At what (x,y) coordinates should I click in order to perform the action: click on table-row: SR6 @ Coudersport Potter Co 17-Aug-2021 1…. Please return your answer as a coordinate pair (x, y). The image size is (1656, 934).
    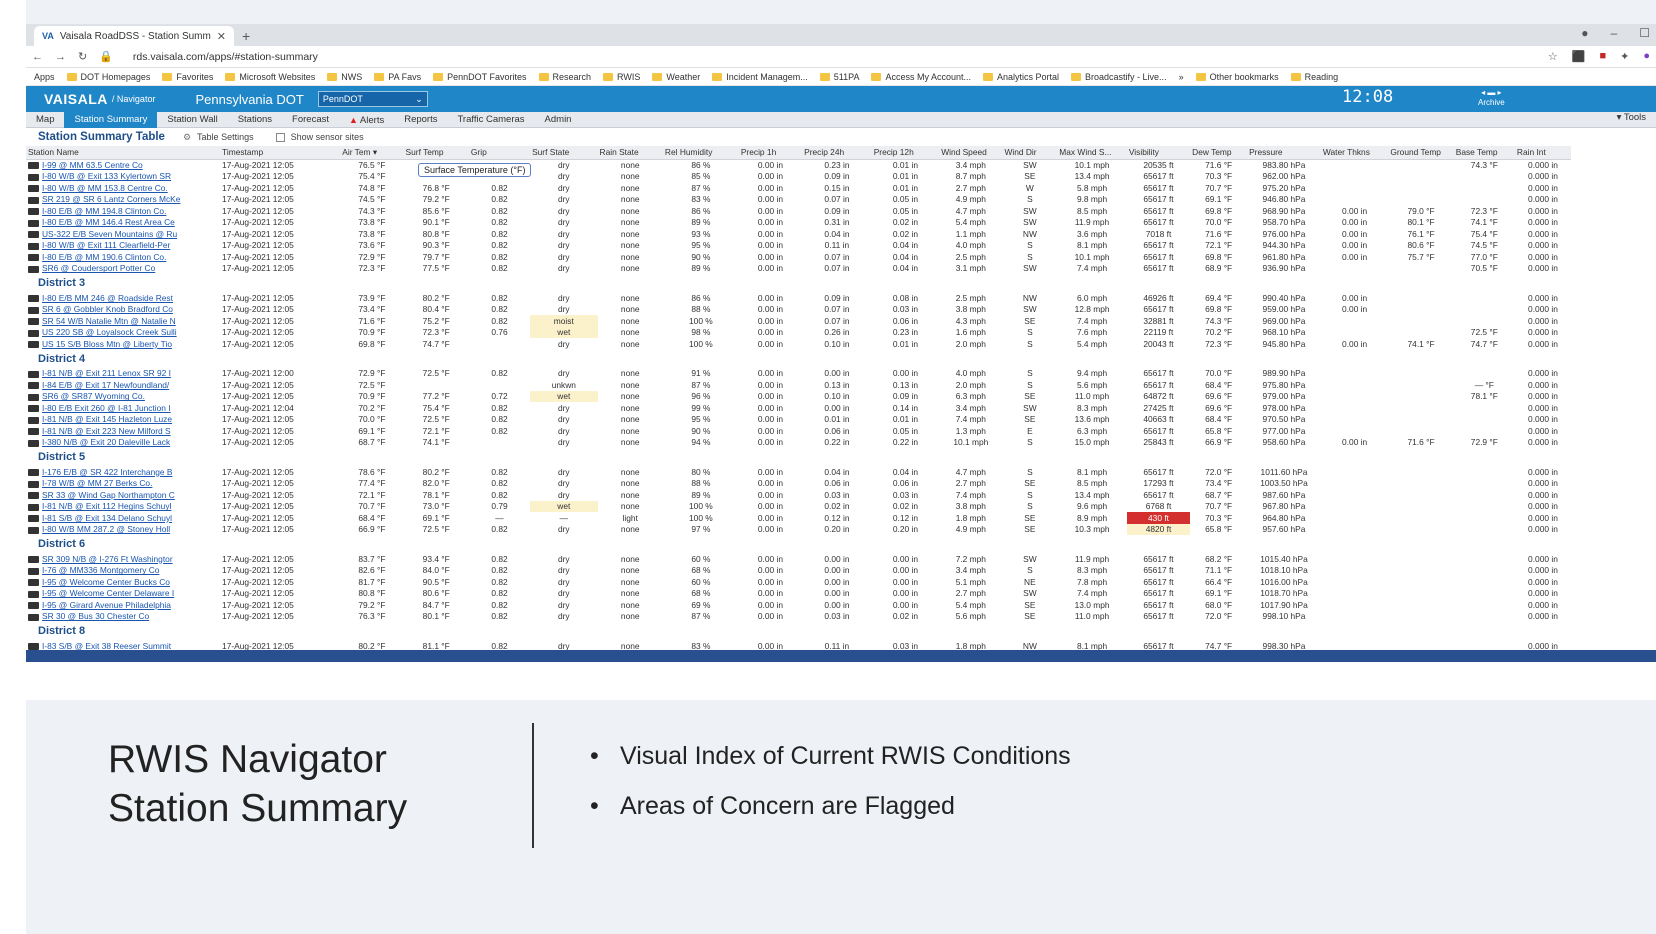
    Looking at the image, I should click on (798, 269).